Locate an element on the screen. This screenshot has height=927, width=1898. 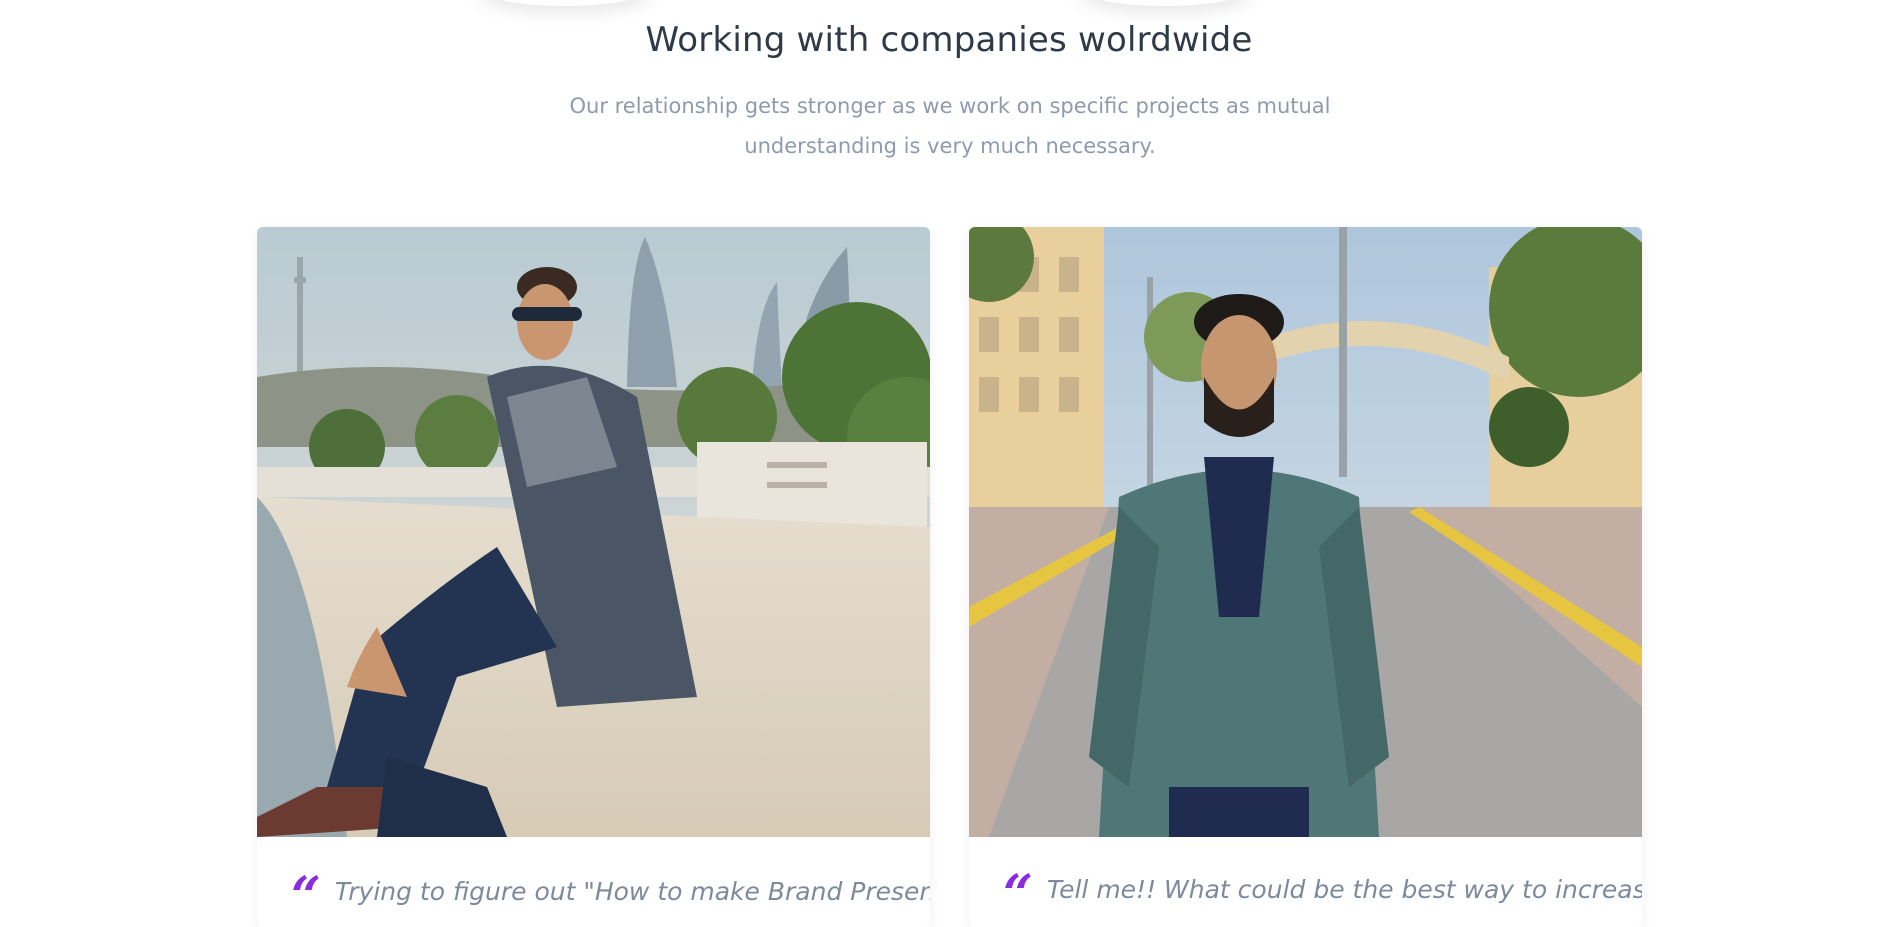
subtitle-line-2: understanding is very much necessary. is located at coordinates (950, 146).